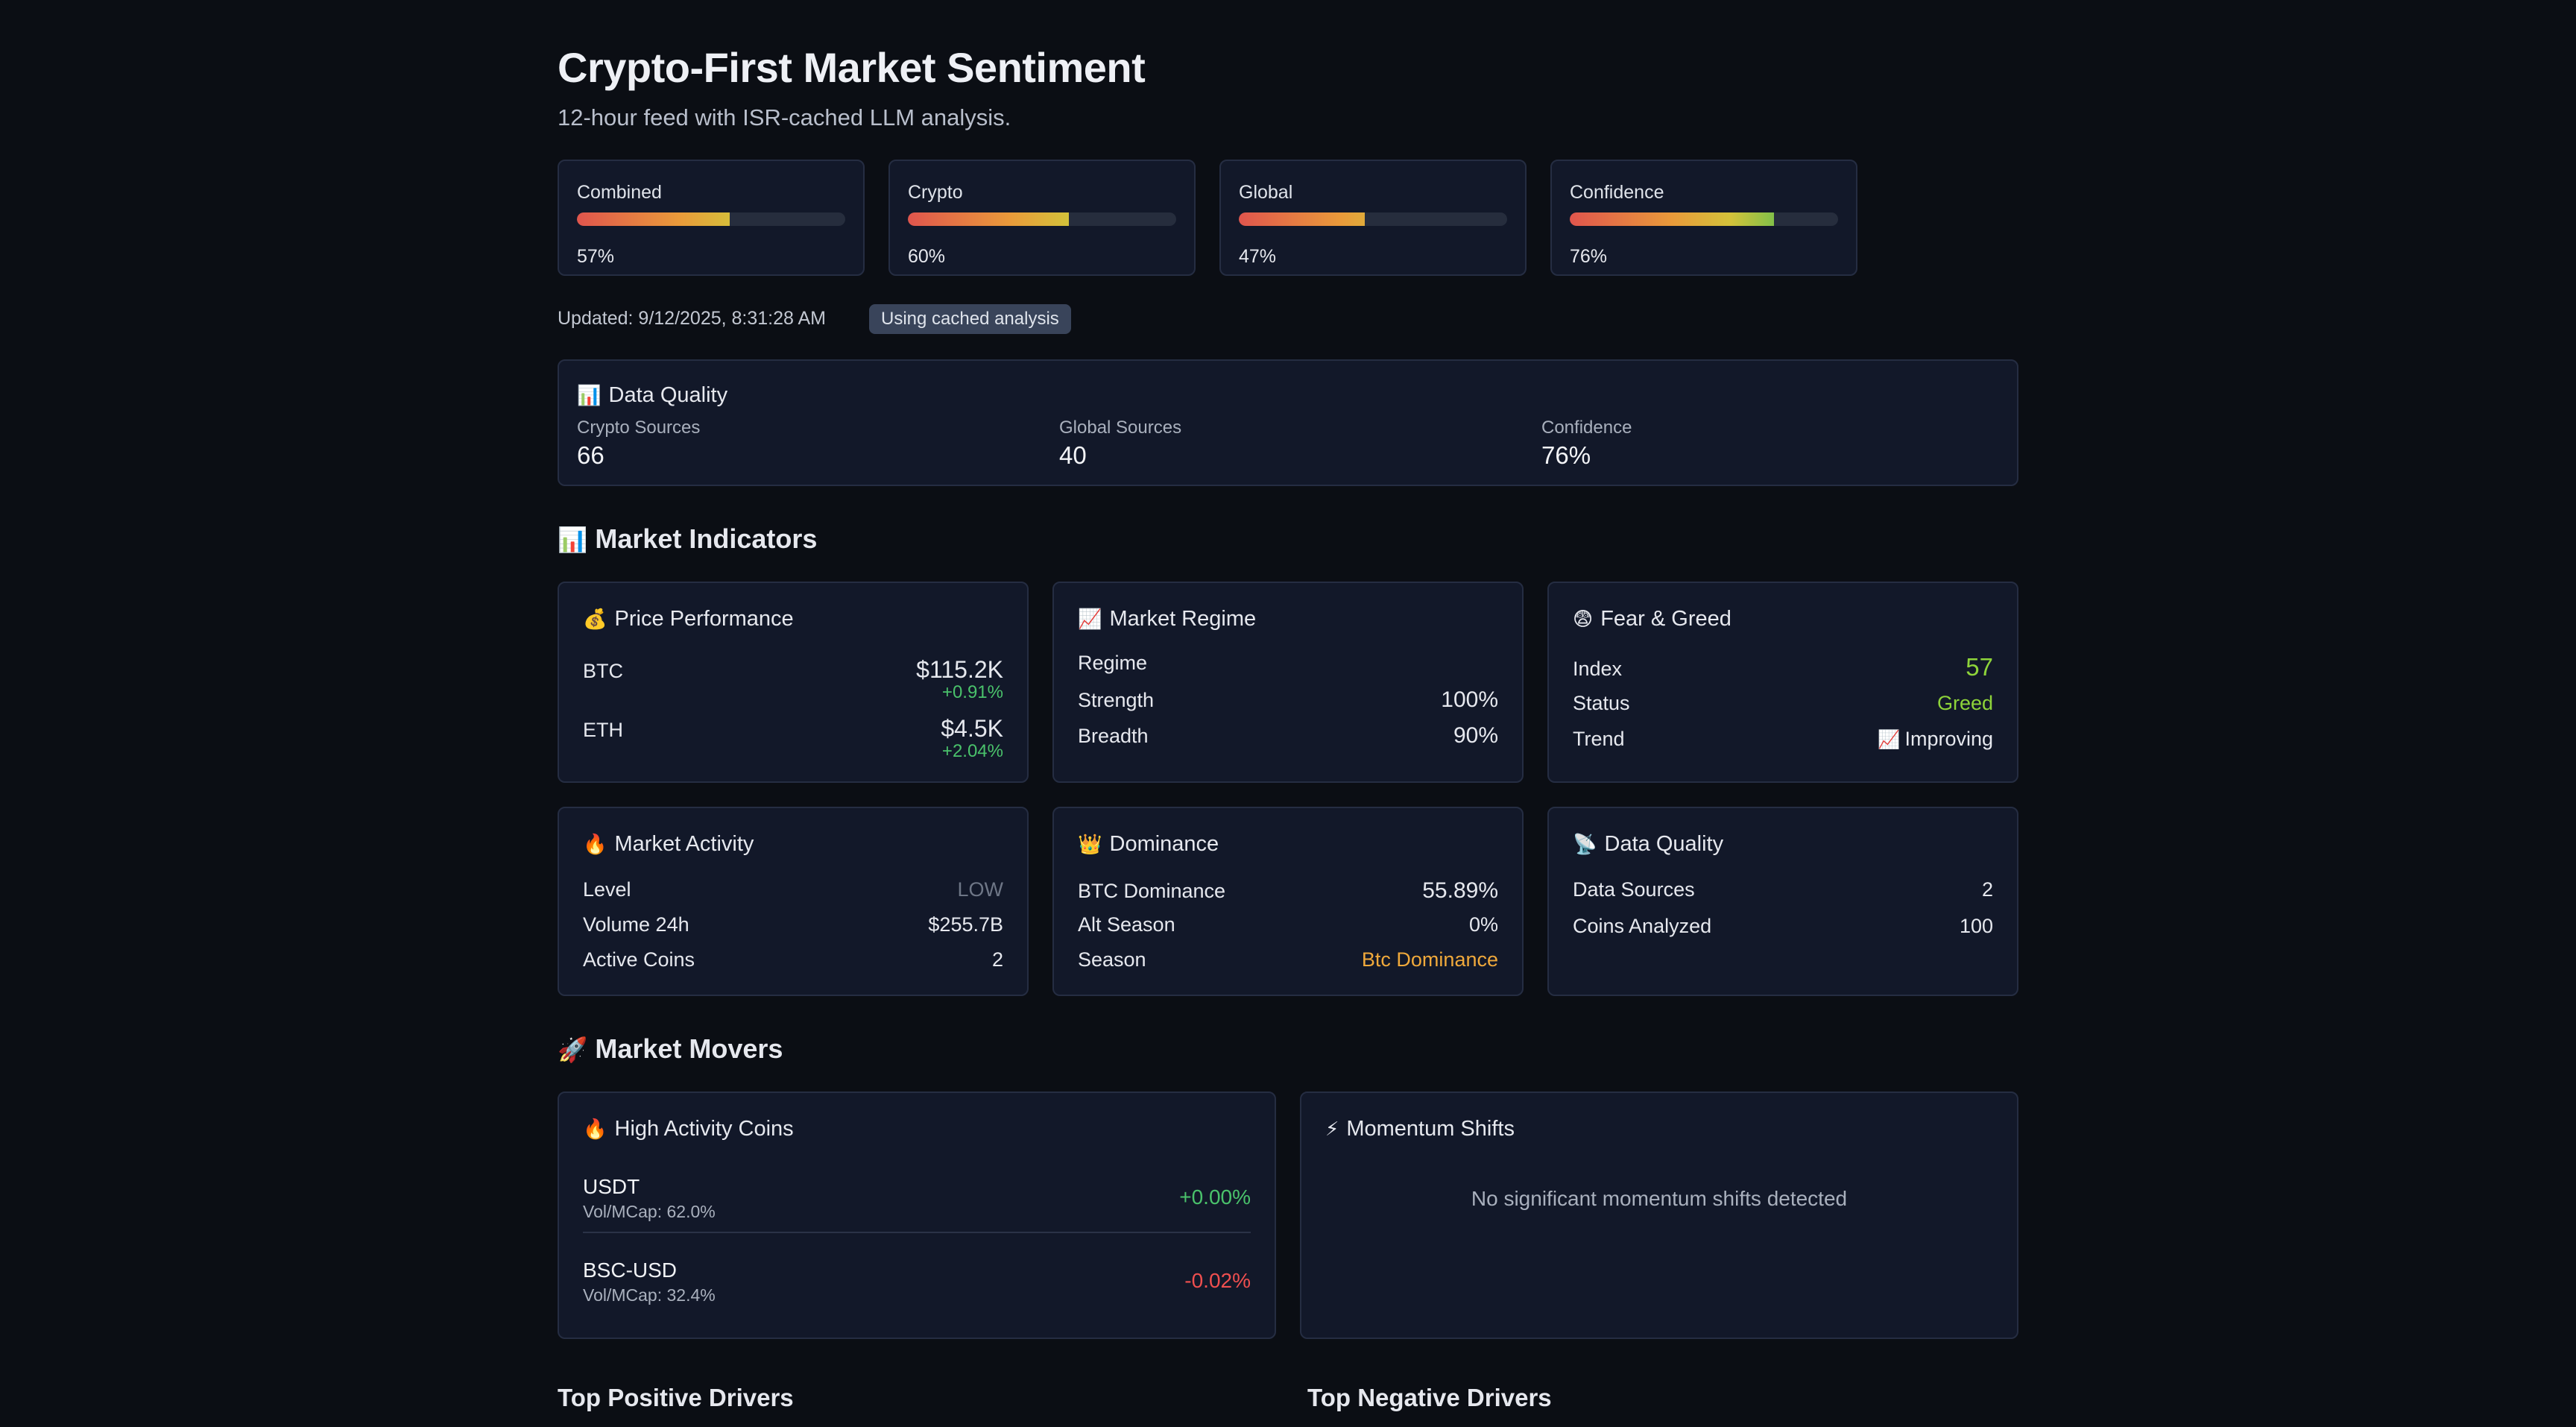 The image size is (2576, 1427). I want to click on stat-value: 40, so click(1073, 455).